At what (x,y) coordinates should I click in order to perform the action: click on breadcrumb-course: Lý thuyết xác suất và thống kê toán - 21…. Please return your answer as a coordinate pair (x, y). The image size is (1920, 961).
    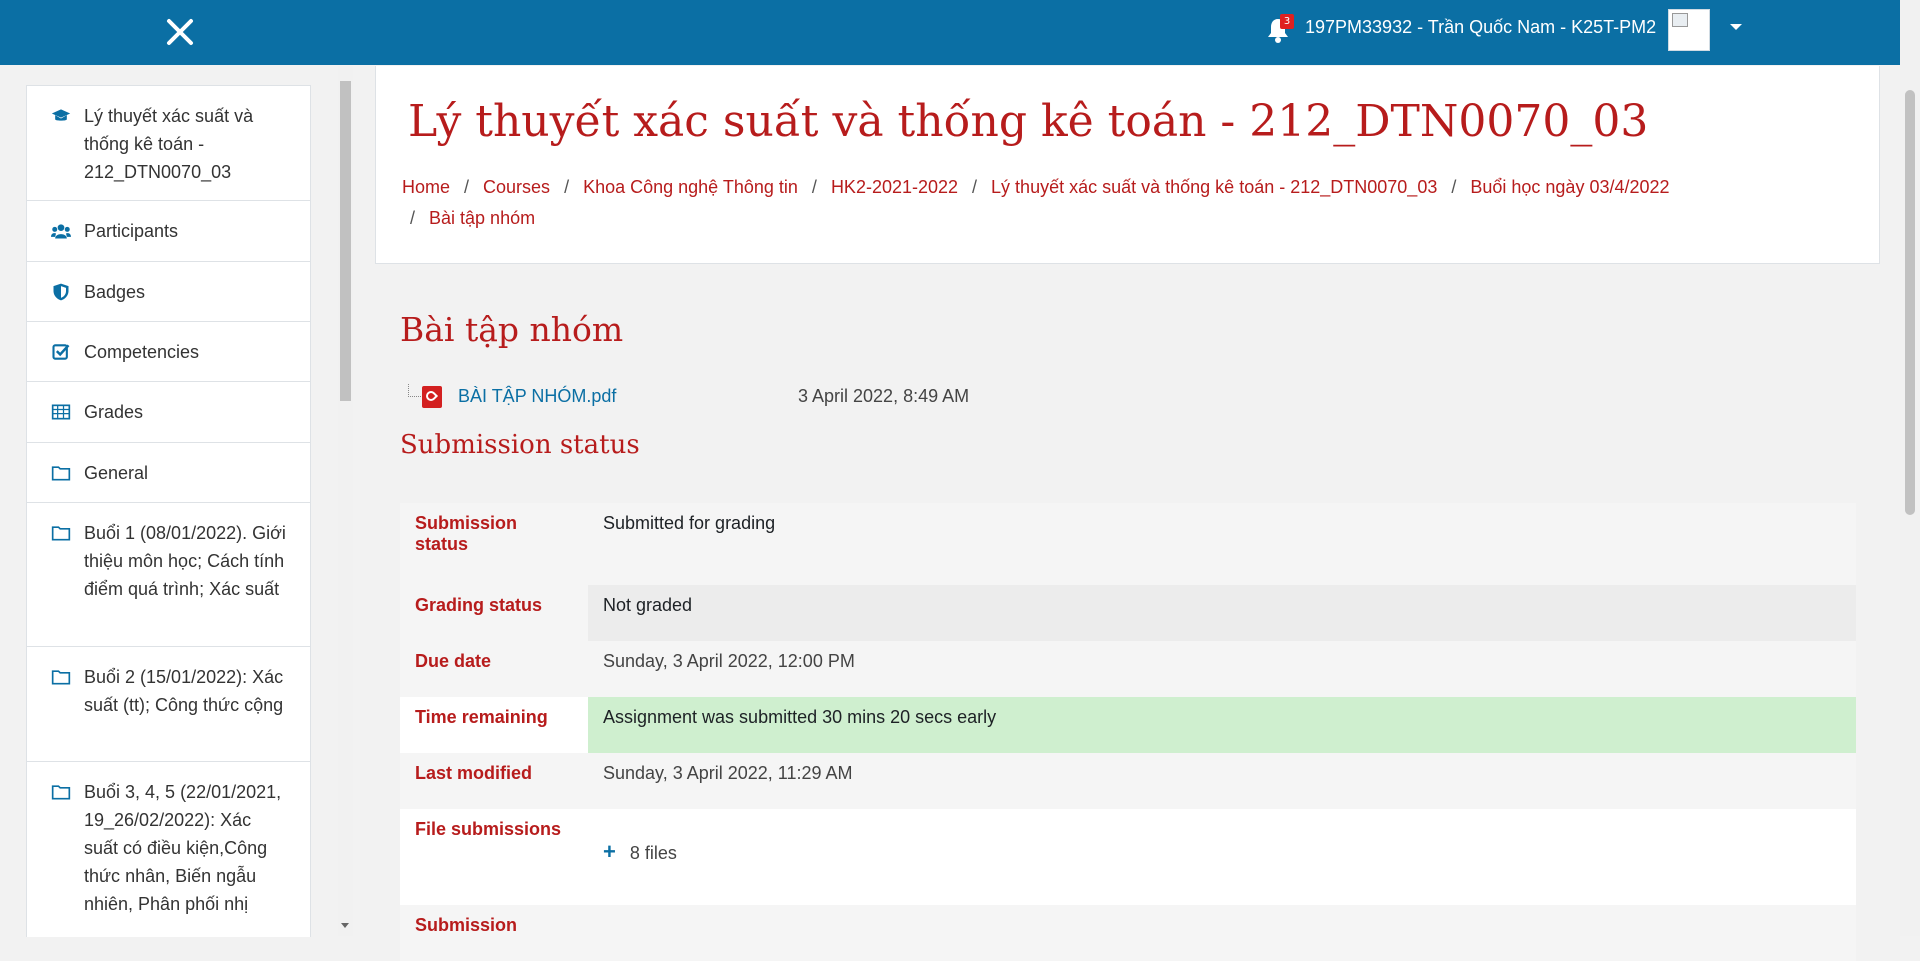
    Looking at the image, I should click on (1214, 187).